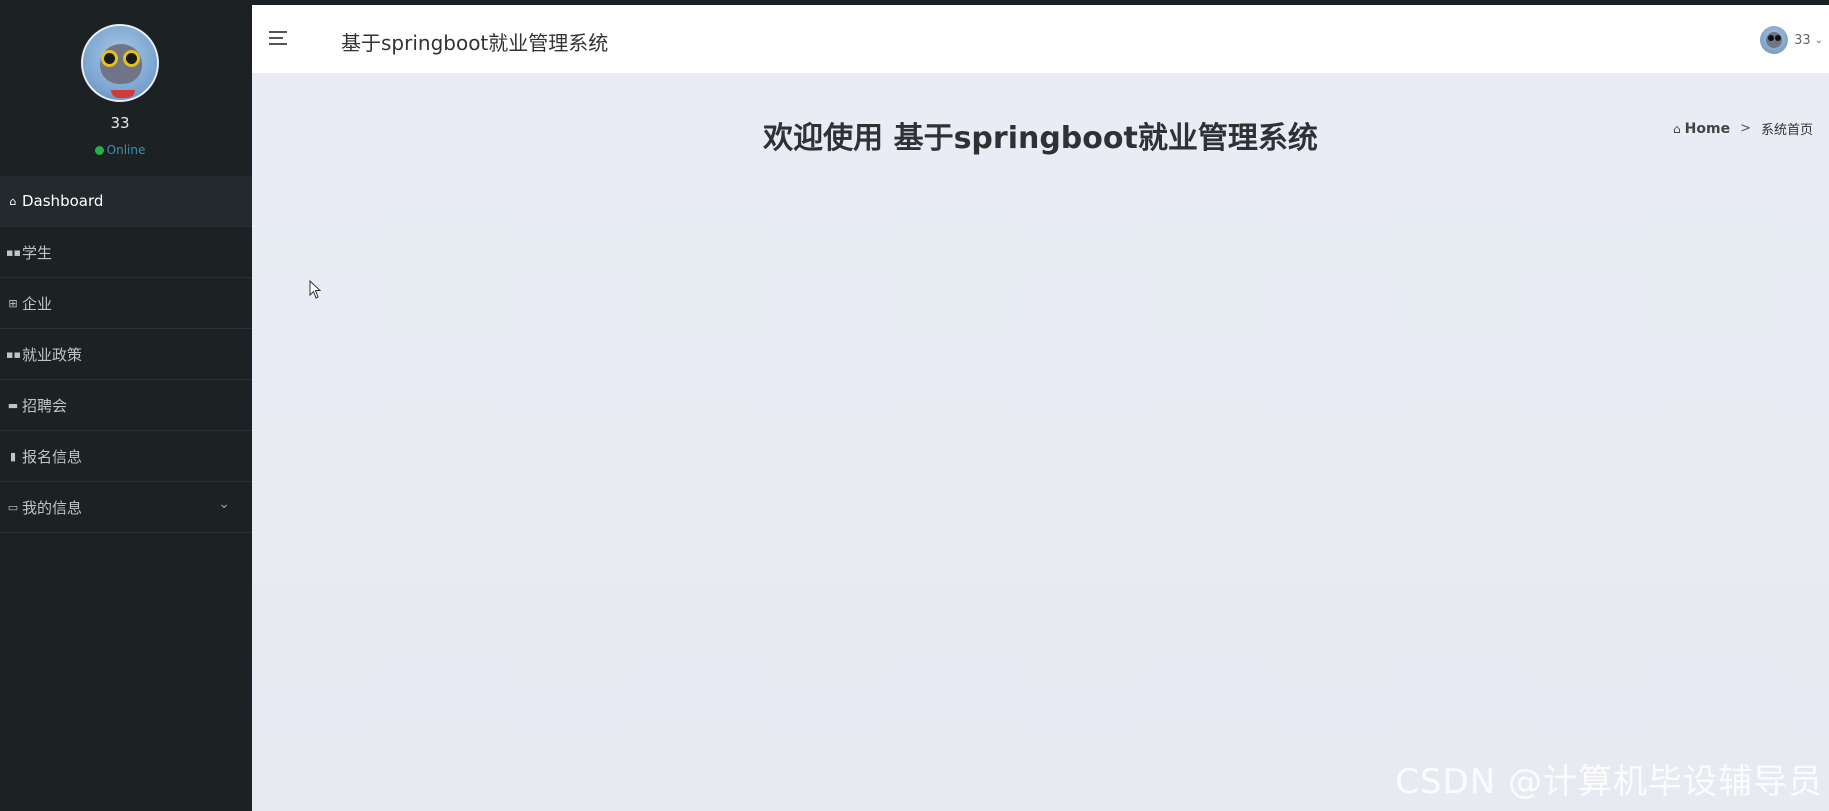  I want to click on grid-small-icon: ⊞, so click(13, 303).